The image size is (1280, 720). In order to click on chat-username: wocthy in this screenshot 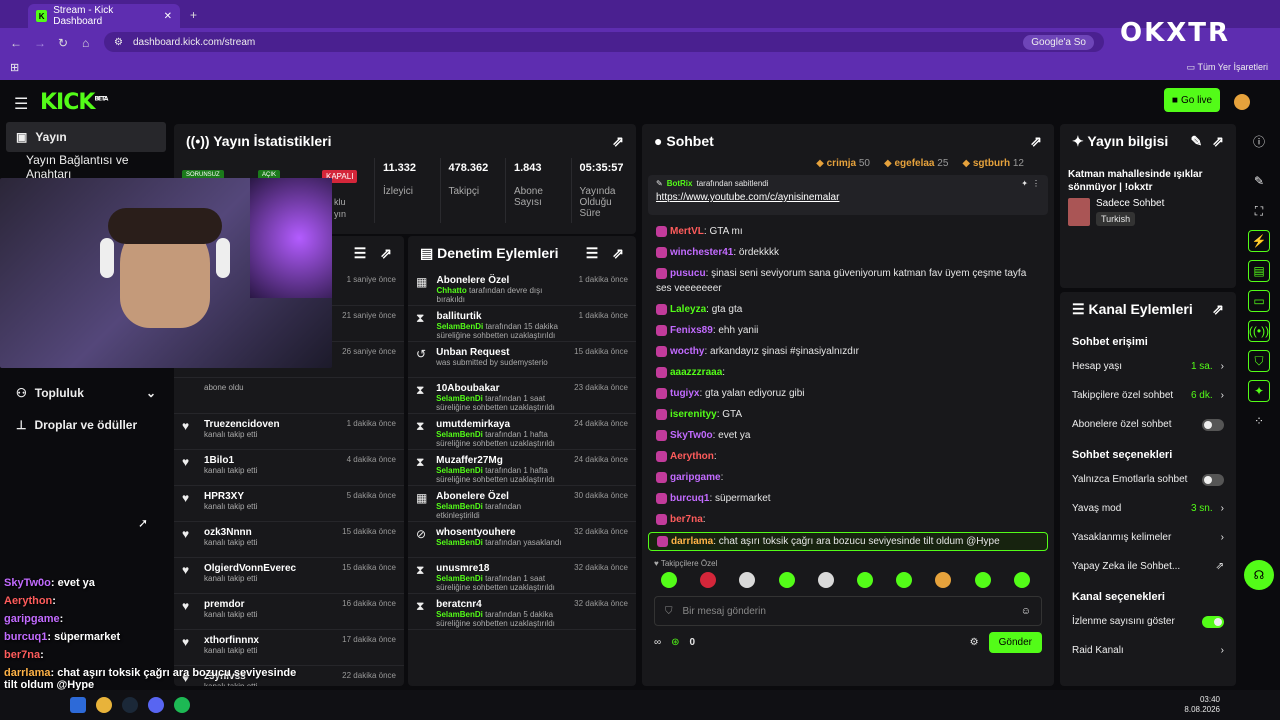, I will do `click(687, 351)`.